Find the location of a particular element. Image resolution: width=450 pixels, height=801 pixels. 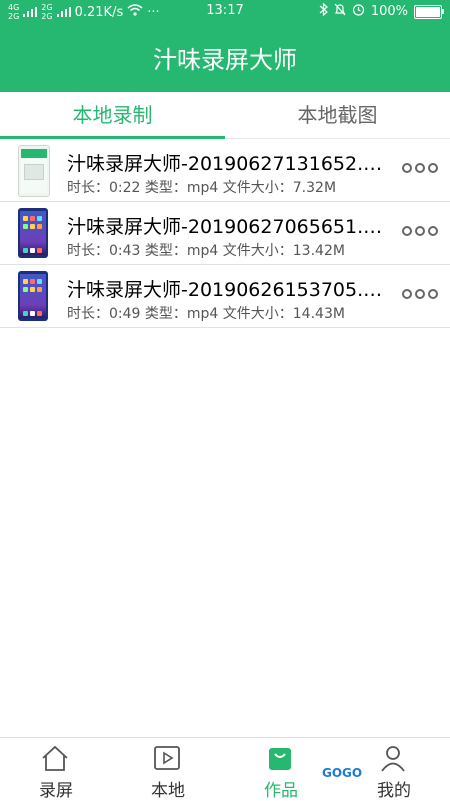

file-meta: 时长：0:43 类型：mp4 文件大小：13.42M is located at coordinates (206, 251).